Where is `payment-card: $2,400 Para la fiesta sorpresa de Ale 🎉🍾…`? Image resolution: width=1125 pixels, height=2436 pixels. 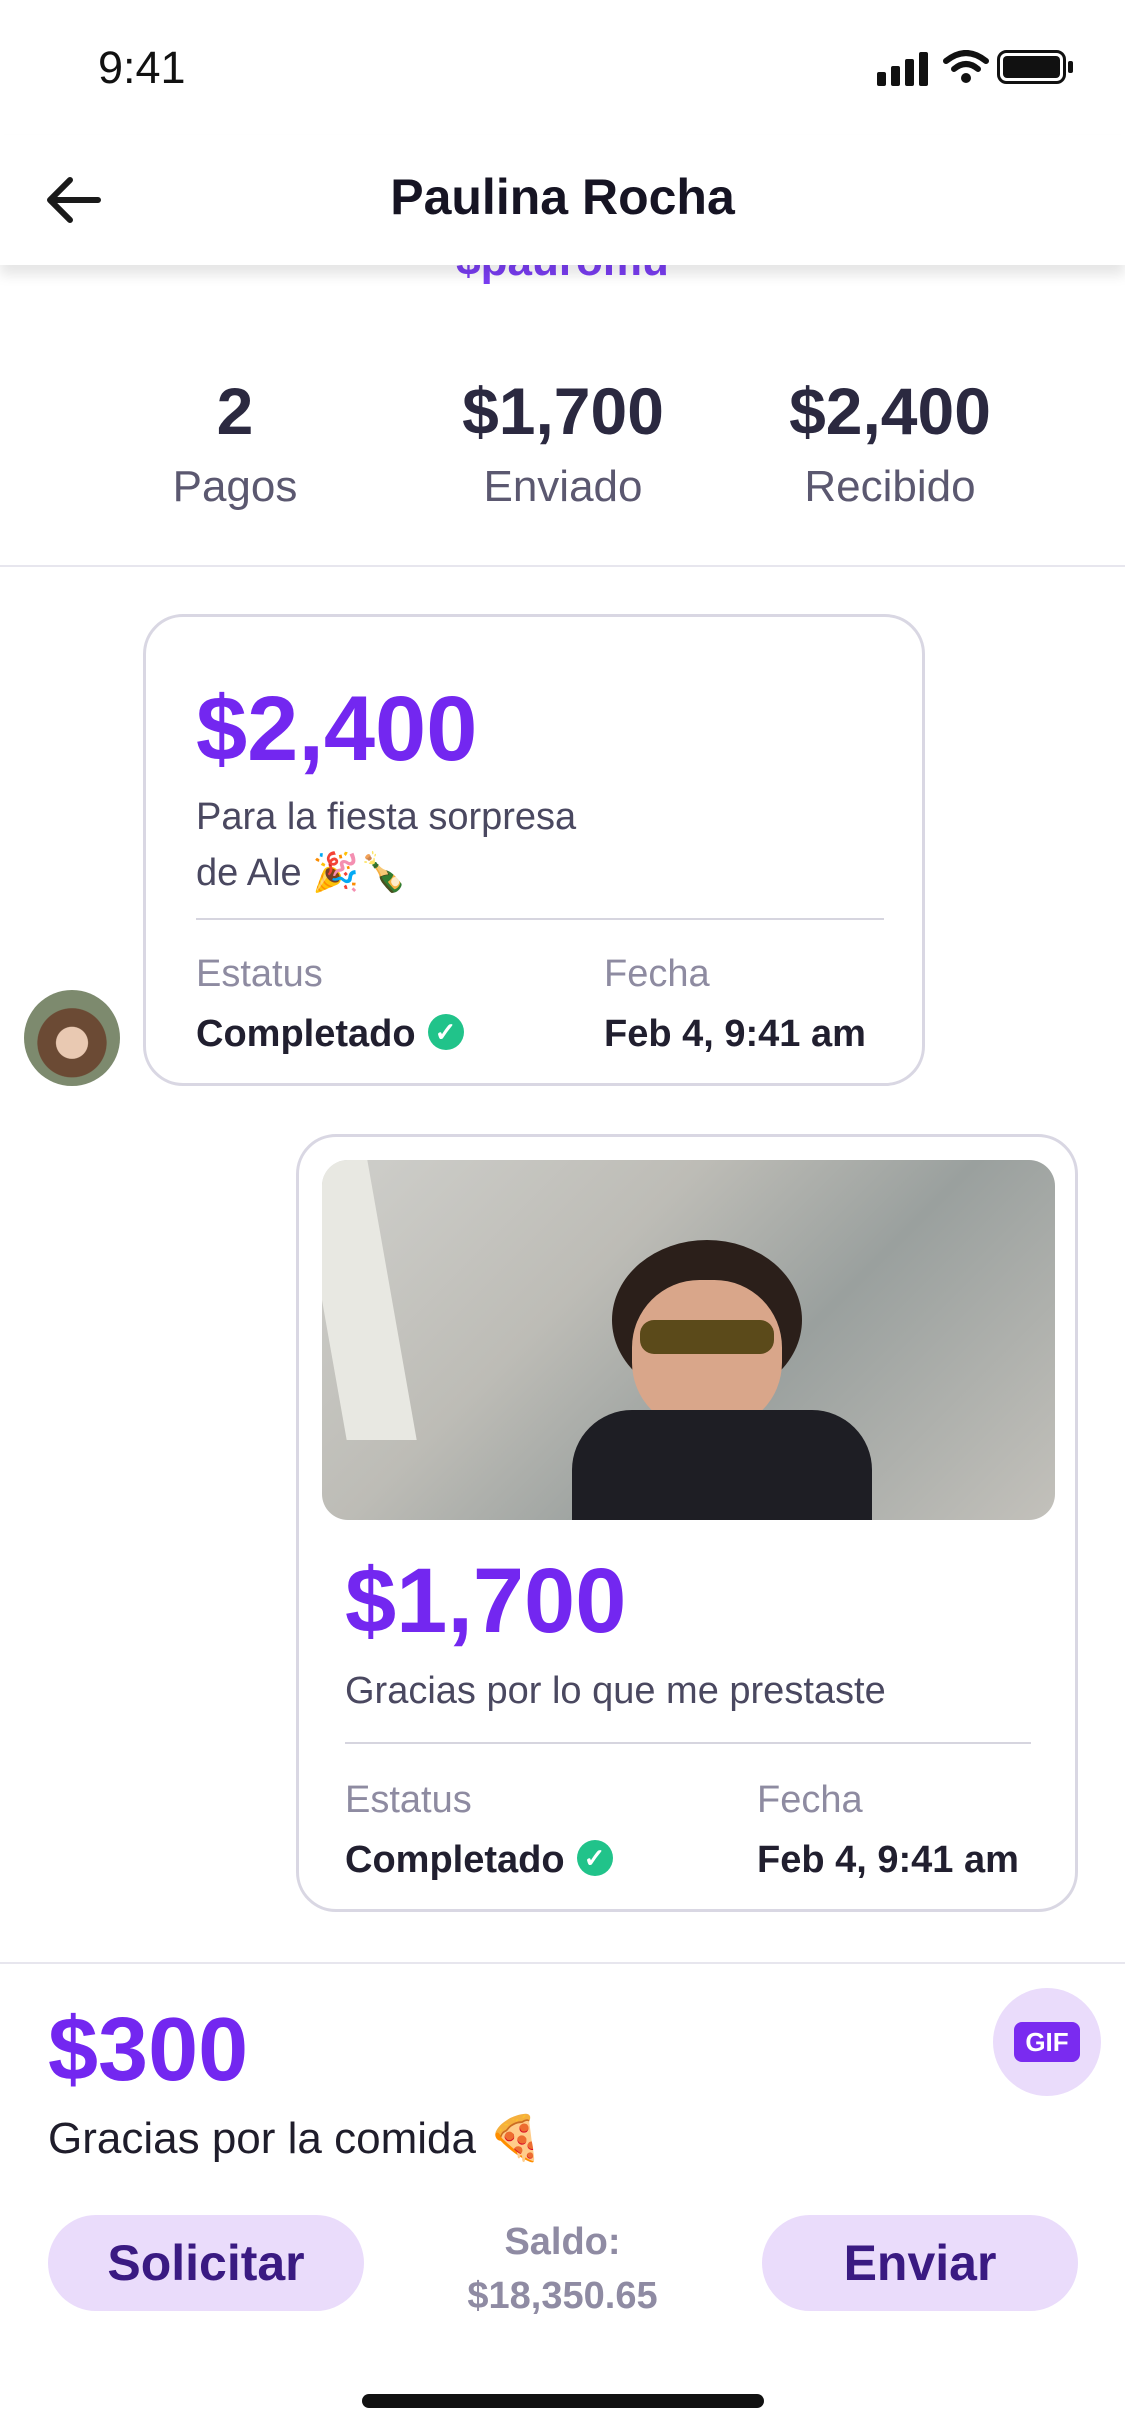
payment-card: $2,400 Para la fiesta sorpresa de Ale 🎉🍾… is located at coordinates (534, 850).